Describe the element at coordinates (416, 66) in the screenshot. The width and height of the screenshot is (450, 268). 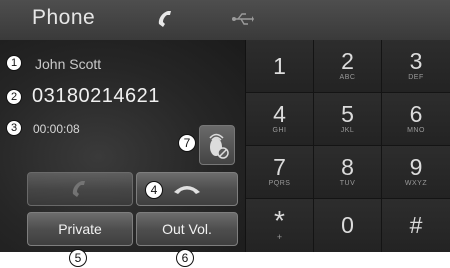
I see `key-3: 3 DEF` at that location.